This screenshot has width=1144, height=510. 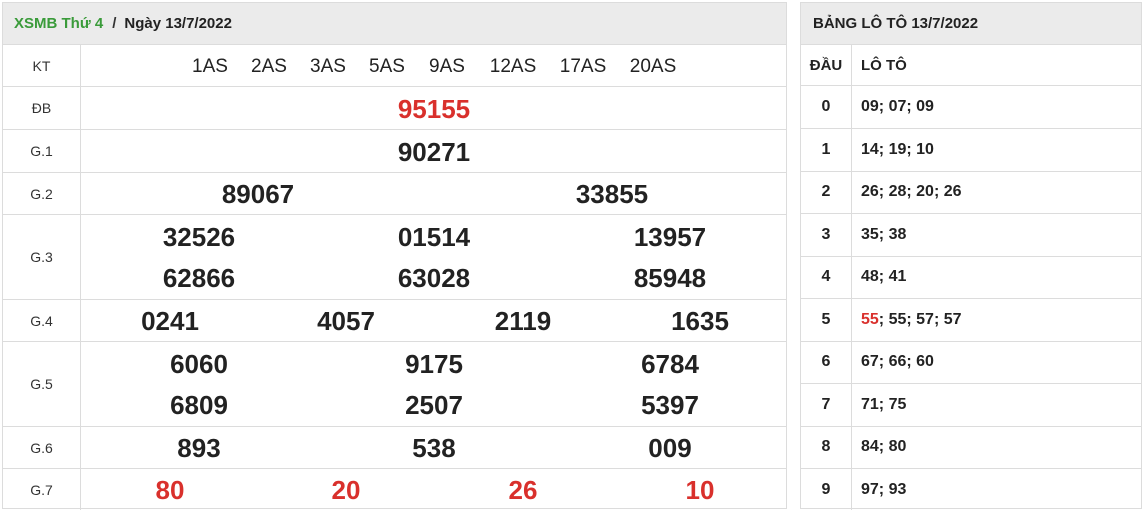 What do you see at coordinates (897, 149) in the screenshot?
I see `loto-numbers: 14; 19; 10` at bounding box center [897, 149].